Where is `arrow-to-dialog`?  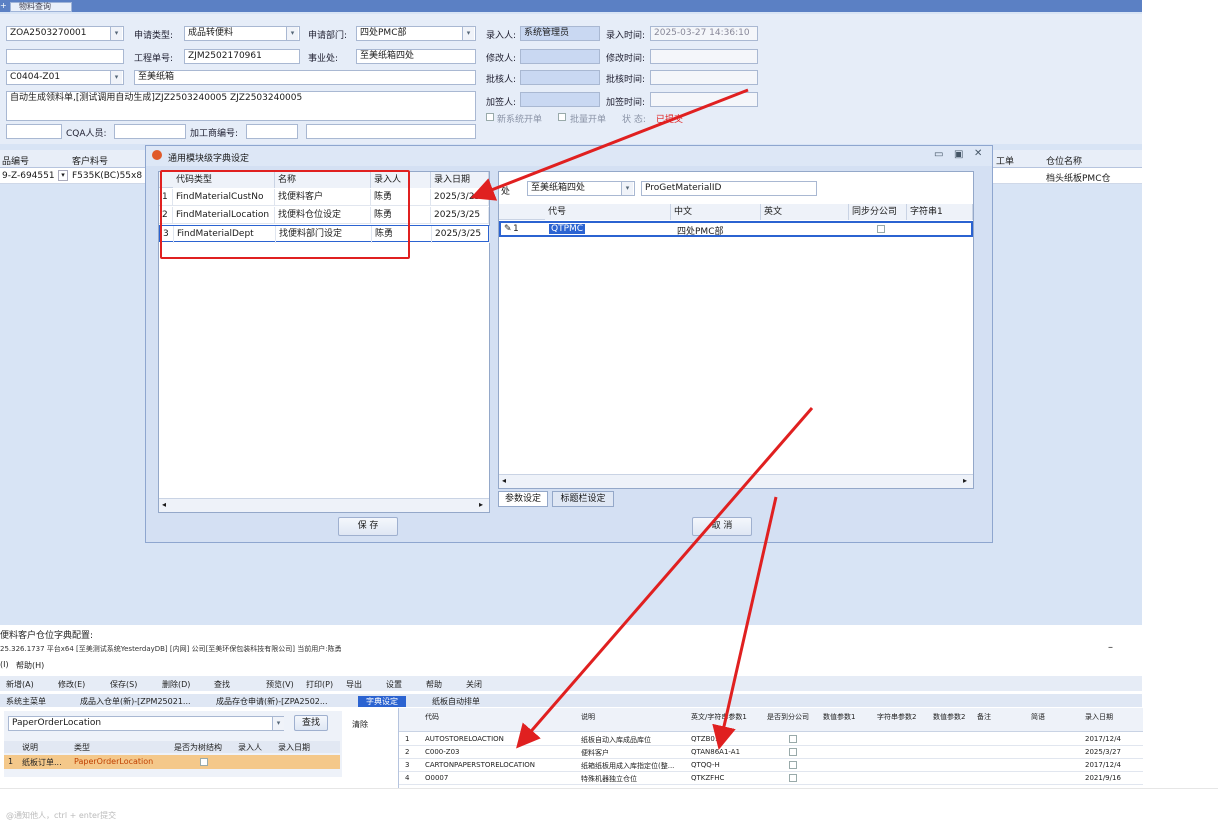 arrow-to-dialog is located at coordinates (609, 144).